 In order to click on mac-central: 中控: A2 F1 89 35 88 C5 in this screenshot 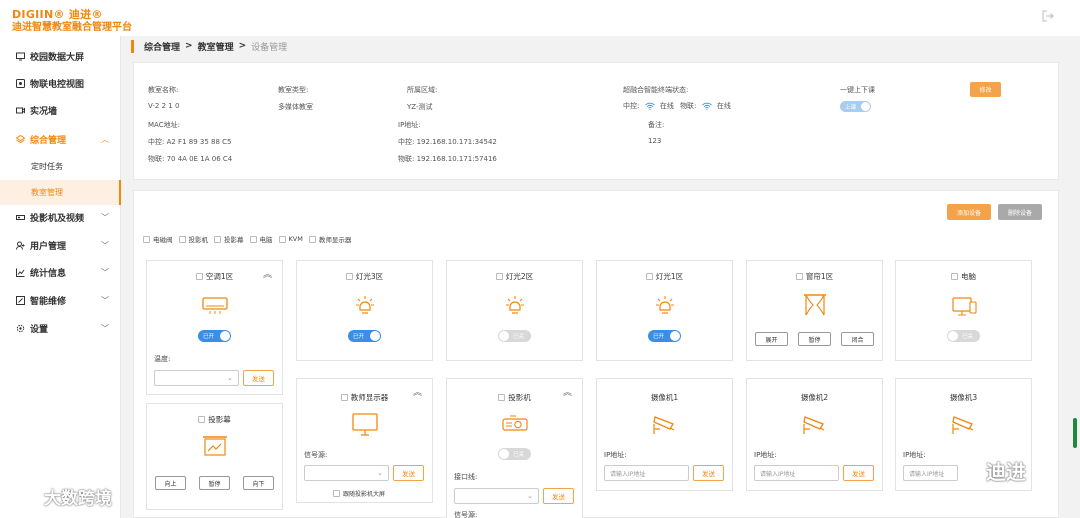, I will do `click(190, 142)`.